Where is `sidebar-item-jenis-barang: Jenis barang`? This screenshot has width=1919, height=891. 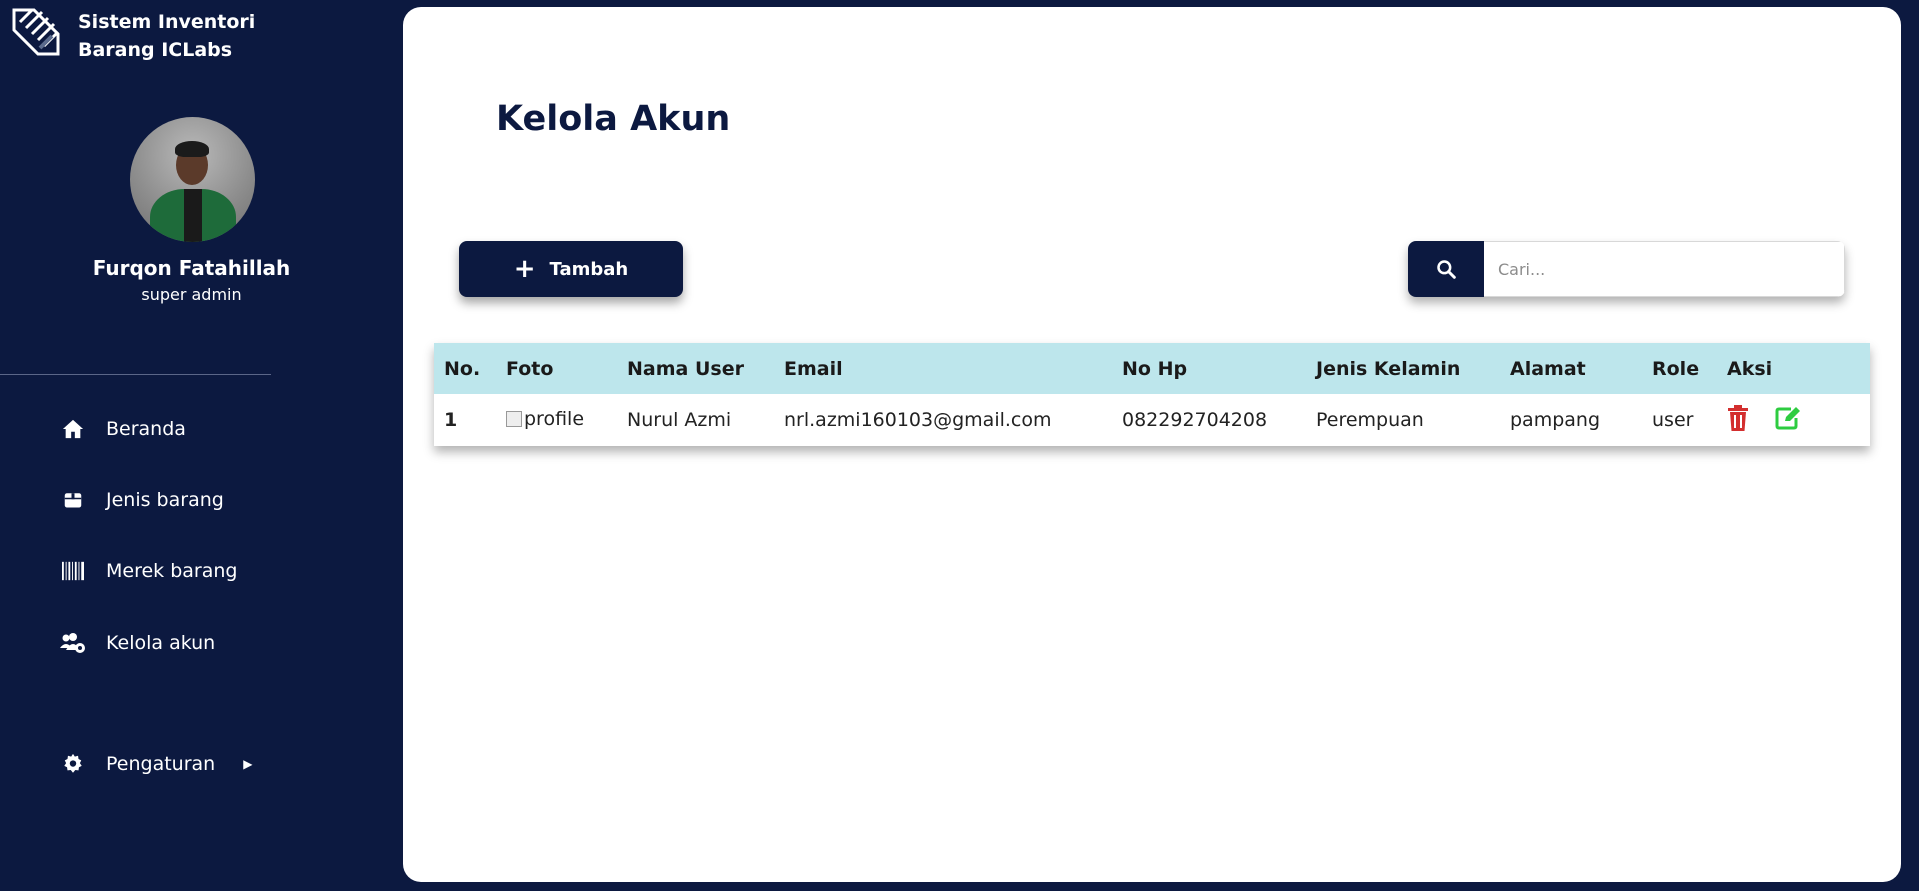
sidebar-item-jenis-barang: Jenis barang is located at coordinates (142, 500).